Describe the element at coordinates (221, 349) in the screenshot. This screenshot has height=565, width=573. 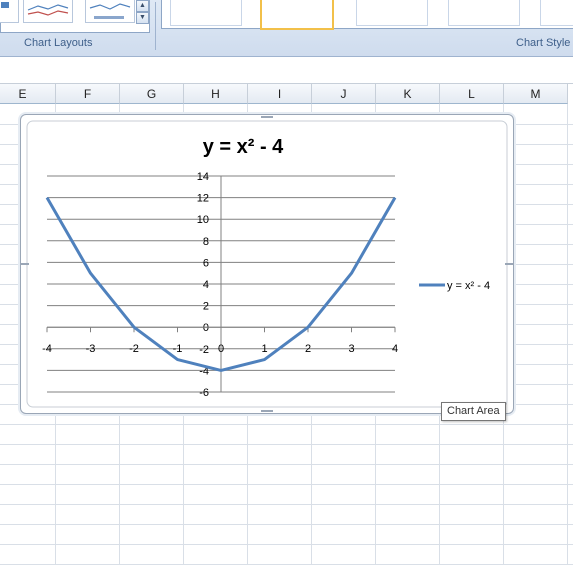
I see `x-tick-label: 0` at that location.